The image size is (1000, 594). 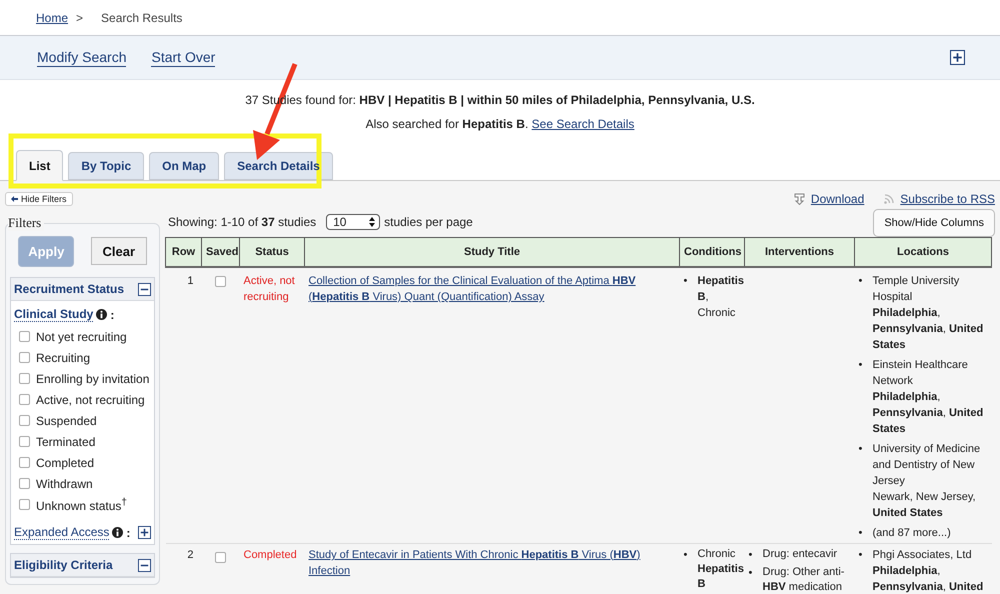 I want to click on checkbox-label: Completed, so click(x=65, y=463).